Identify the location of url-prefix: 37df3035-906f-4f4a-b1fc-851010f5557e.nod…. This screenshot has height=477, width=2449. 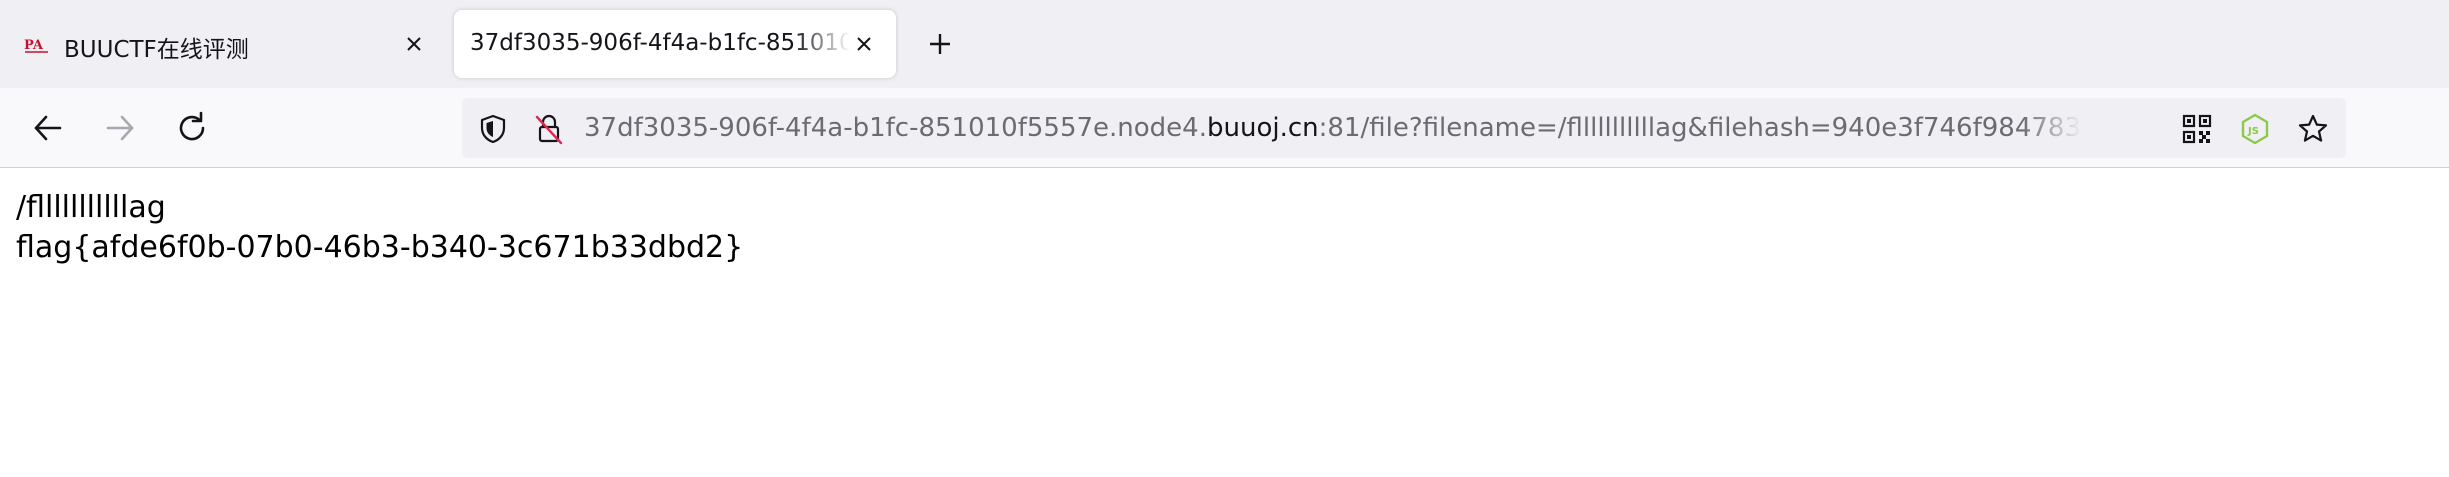
(895, 128).